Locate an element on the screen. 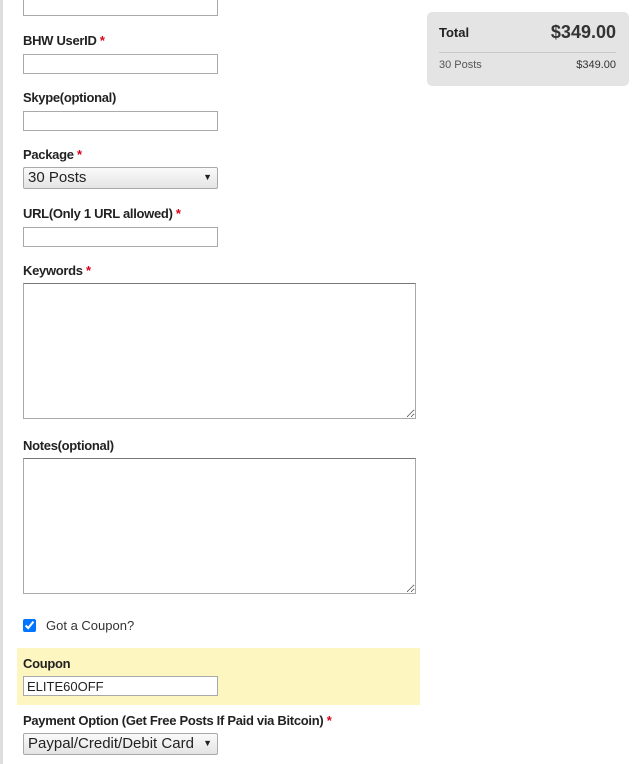  payment-select: Paypal/Credit/Debit Card ▼ is located at coordinates (120, 744).